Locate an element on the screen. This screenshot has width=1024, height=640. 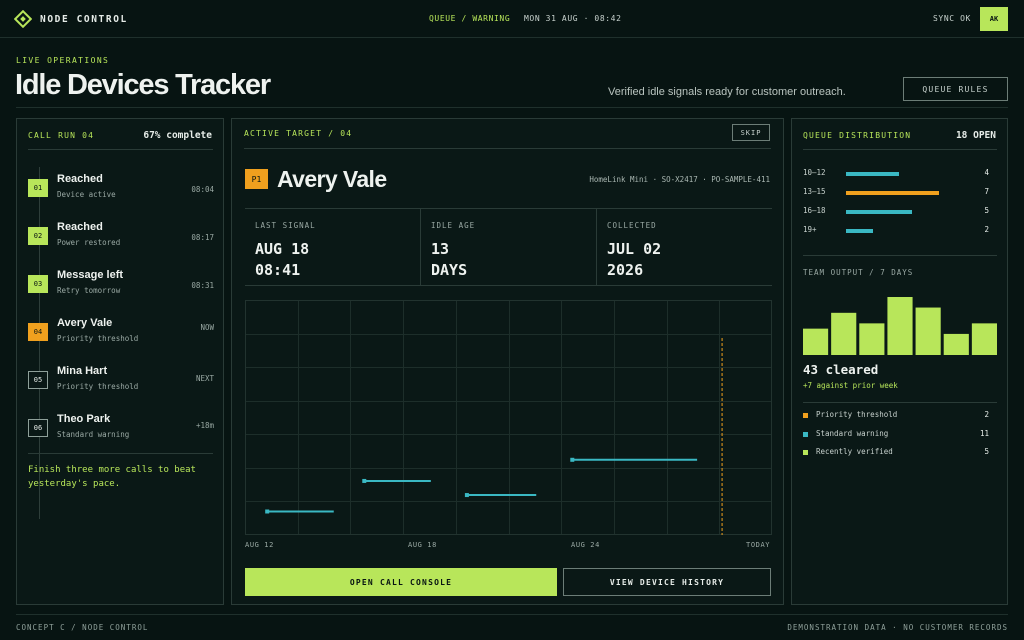
call-run-label: CALL RUN 04 is located at coordinates (61, 135).